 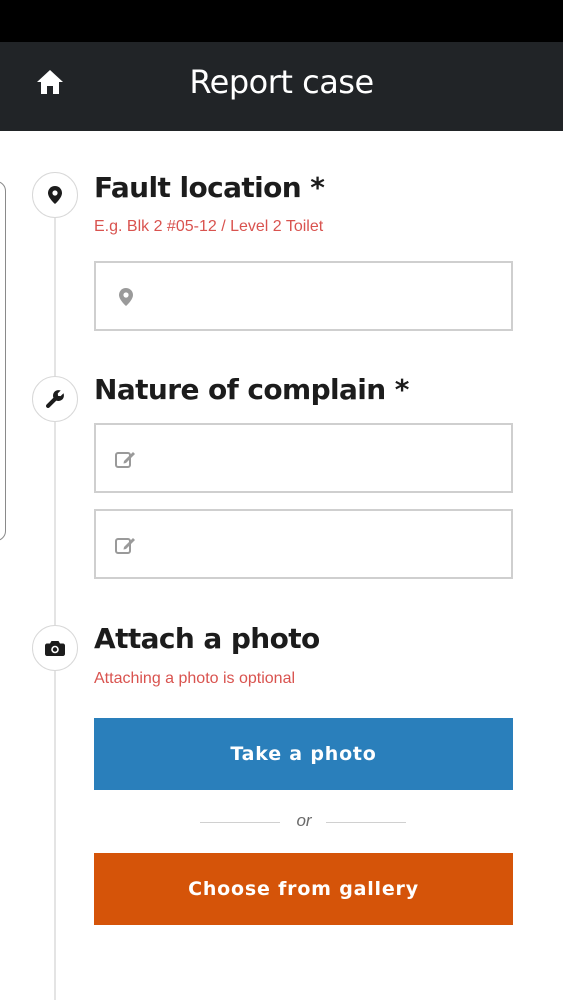 I want to click on page-title: Report case, so click(x=281, y=82).